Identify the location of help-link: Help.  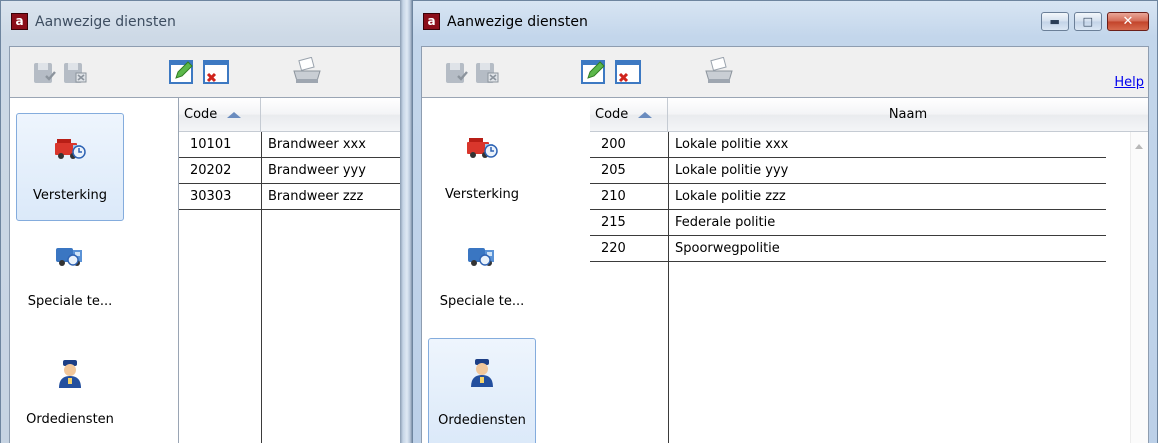
(1129, 82).